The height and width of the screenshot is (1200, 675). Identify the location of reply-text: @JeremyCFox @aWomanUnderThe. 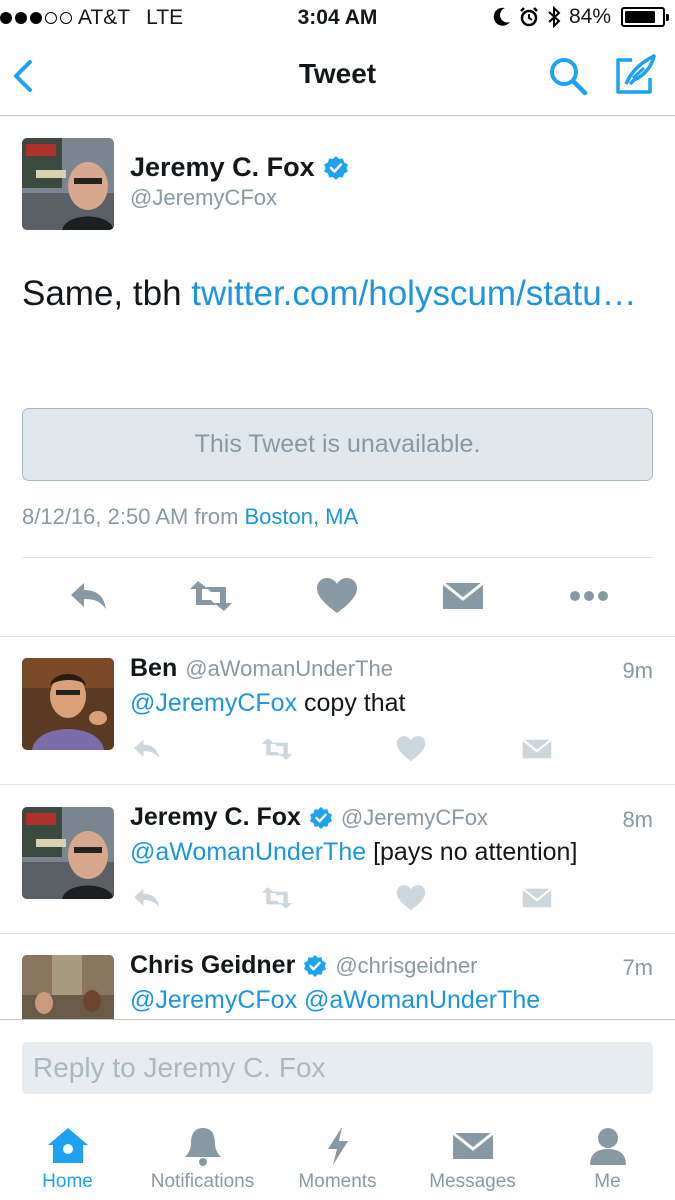
(335, 1000).